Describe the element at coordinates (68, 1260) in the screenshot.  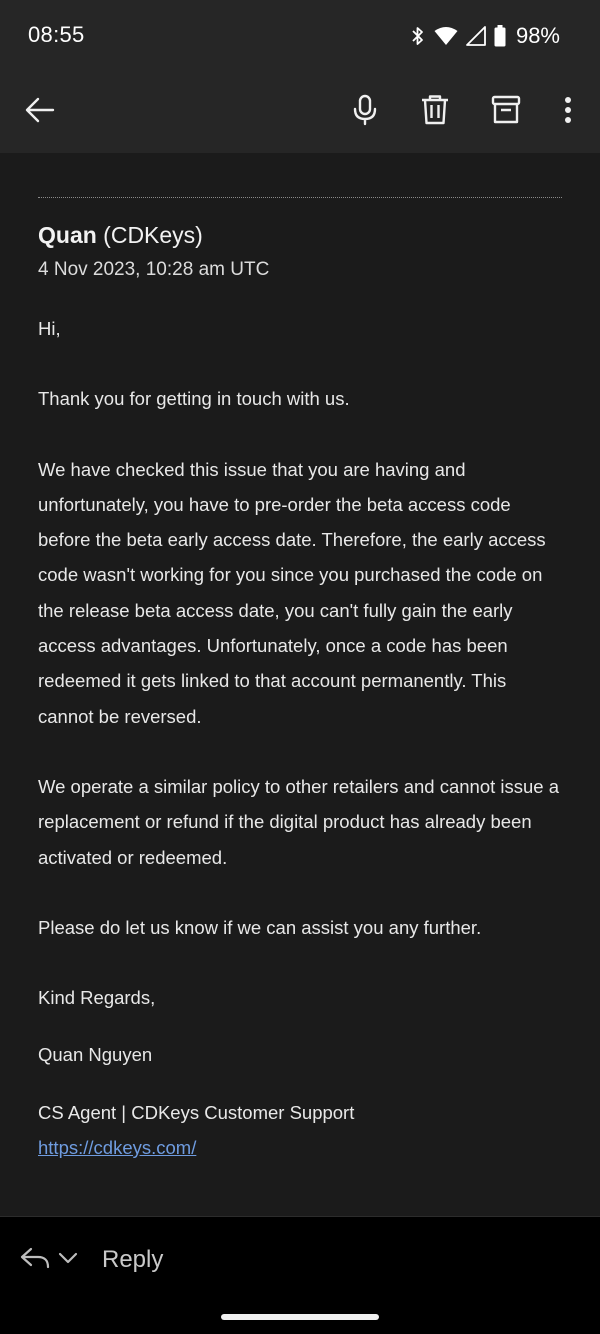
I see `chevron-down-icon` at that location.